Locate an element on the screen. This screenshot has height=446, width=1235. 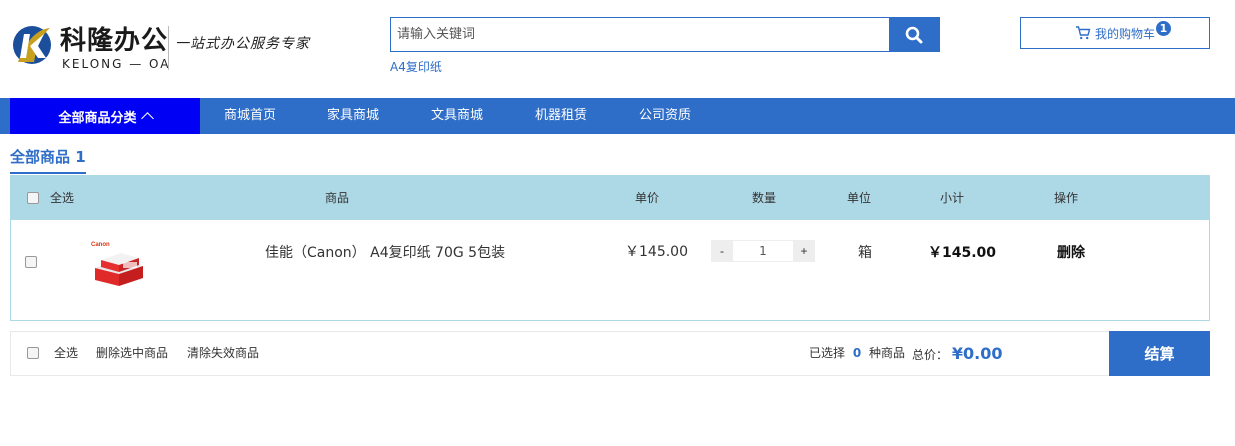
search-box is located at coordinates (665, 34).